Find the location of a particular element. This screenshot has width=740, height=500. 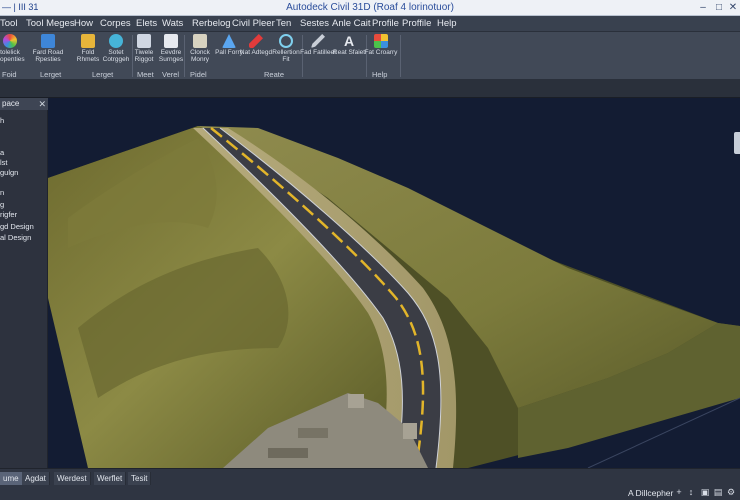

menu-ten: Ten is located at coordinates (283, 23).